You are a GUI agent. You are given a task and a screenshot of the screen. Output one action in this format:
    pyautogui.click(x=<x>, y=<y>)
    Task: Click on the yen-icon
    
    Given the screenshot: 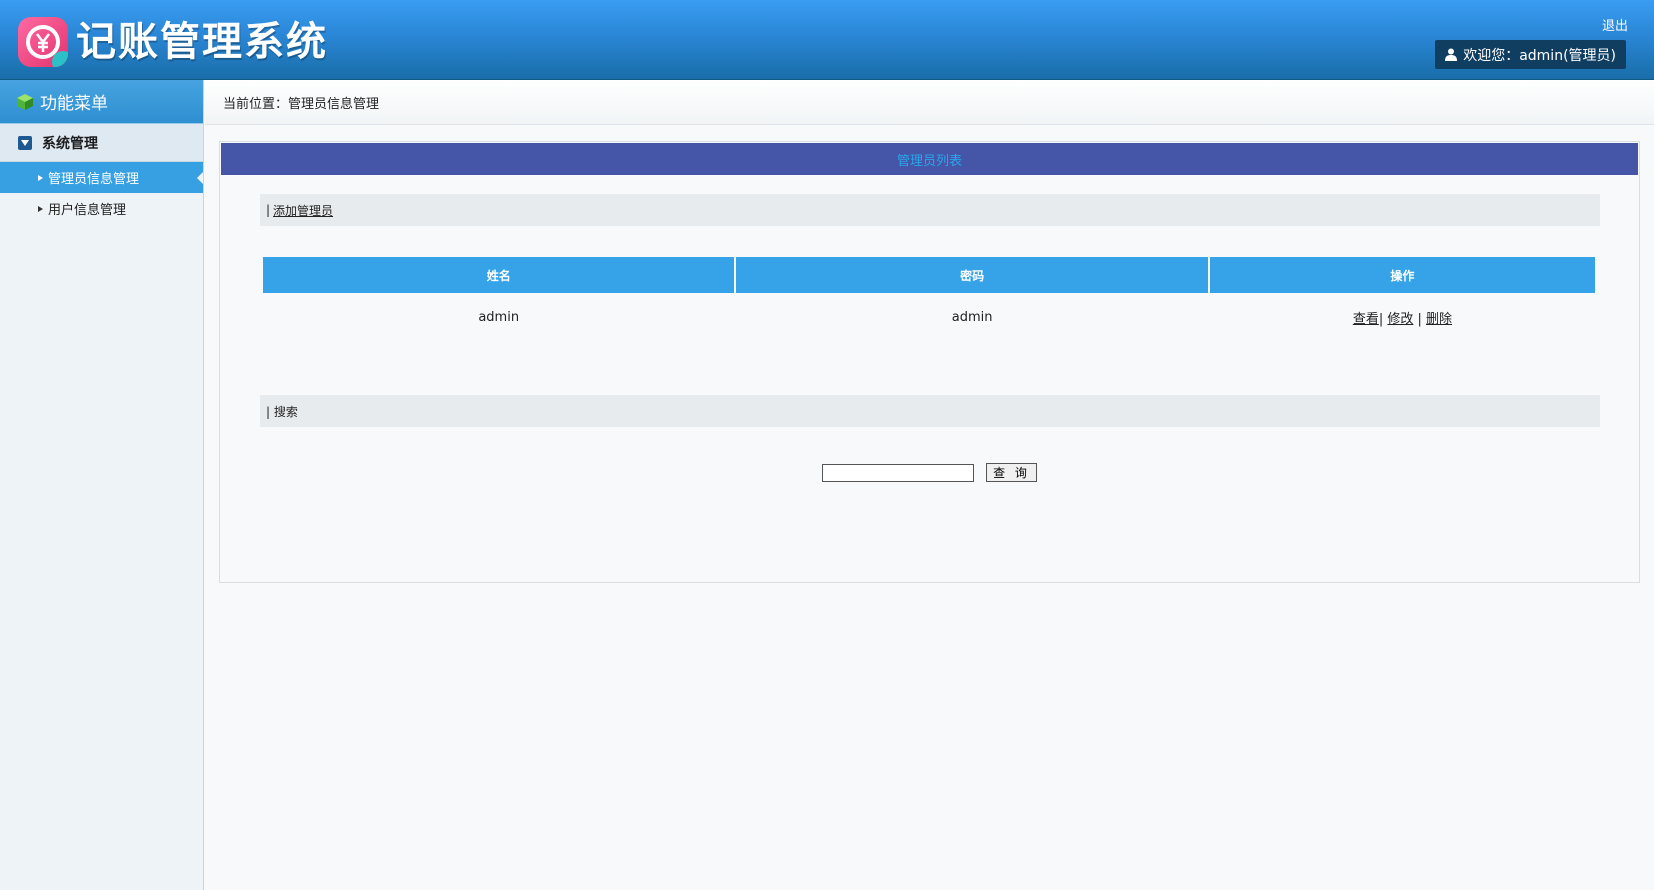 What is the action you would take?
    pyautogui.click(x=43, y=42)
    